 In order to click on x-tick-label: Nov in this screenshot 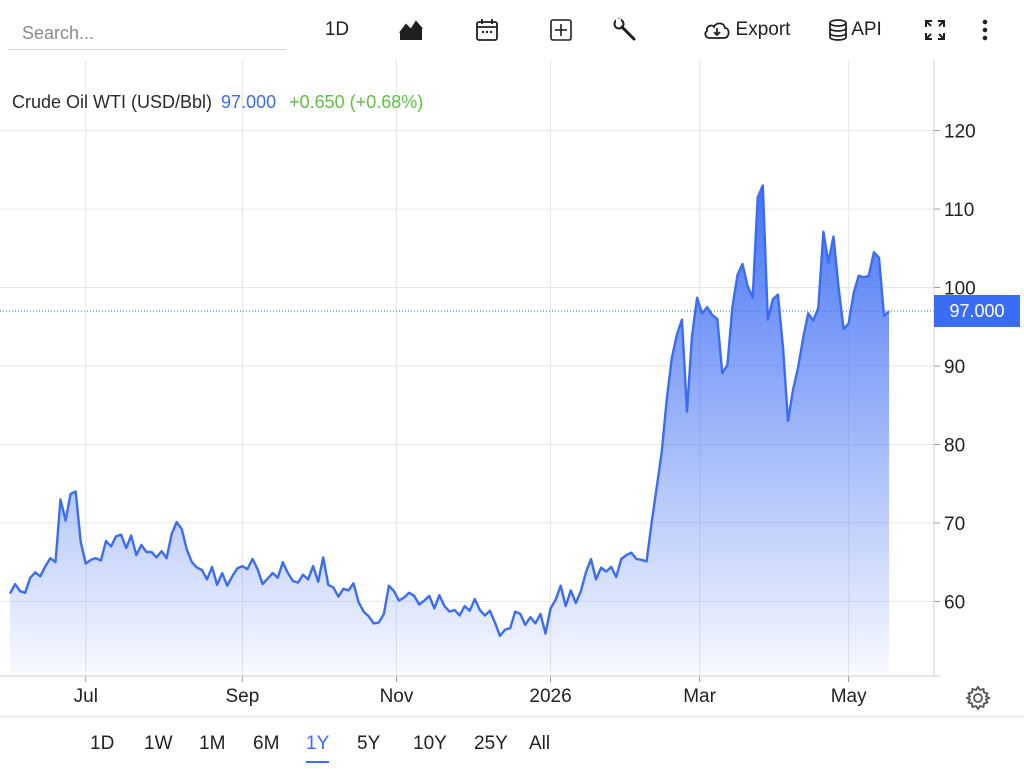, I will do `click(397, 696)`.